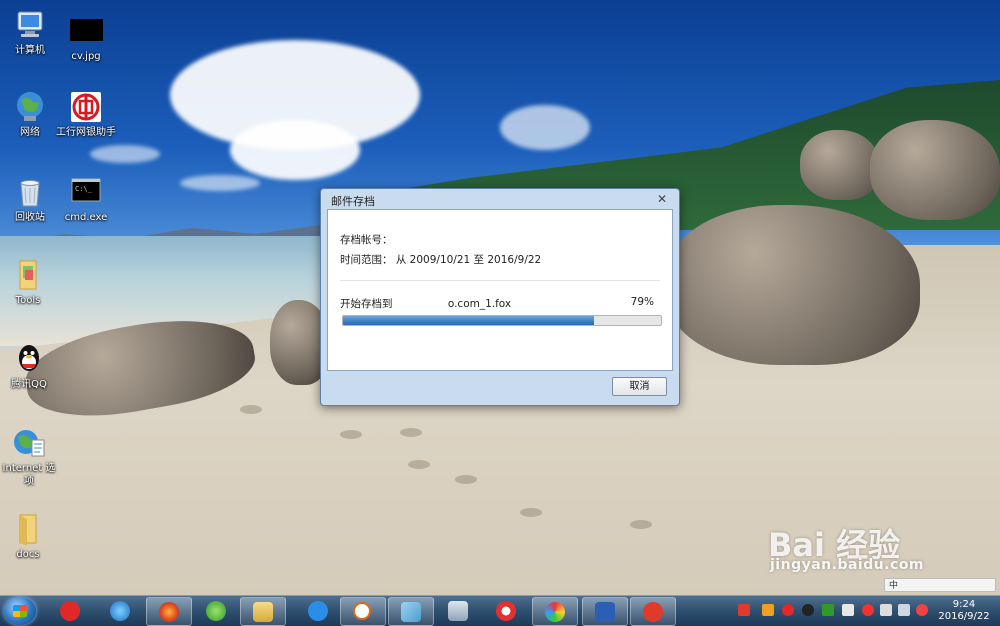  What do you see at coordinates (642, 302) in the screenshot?
I see `progress-percent: 79%` at bounding box center [642, 302].